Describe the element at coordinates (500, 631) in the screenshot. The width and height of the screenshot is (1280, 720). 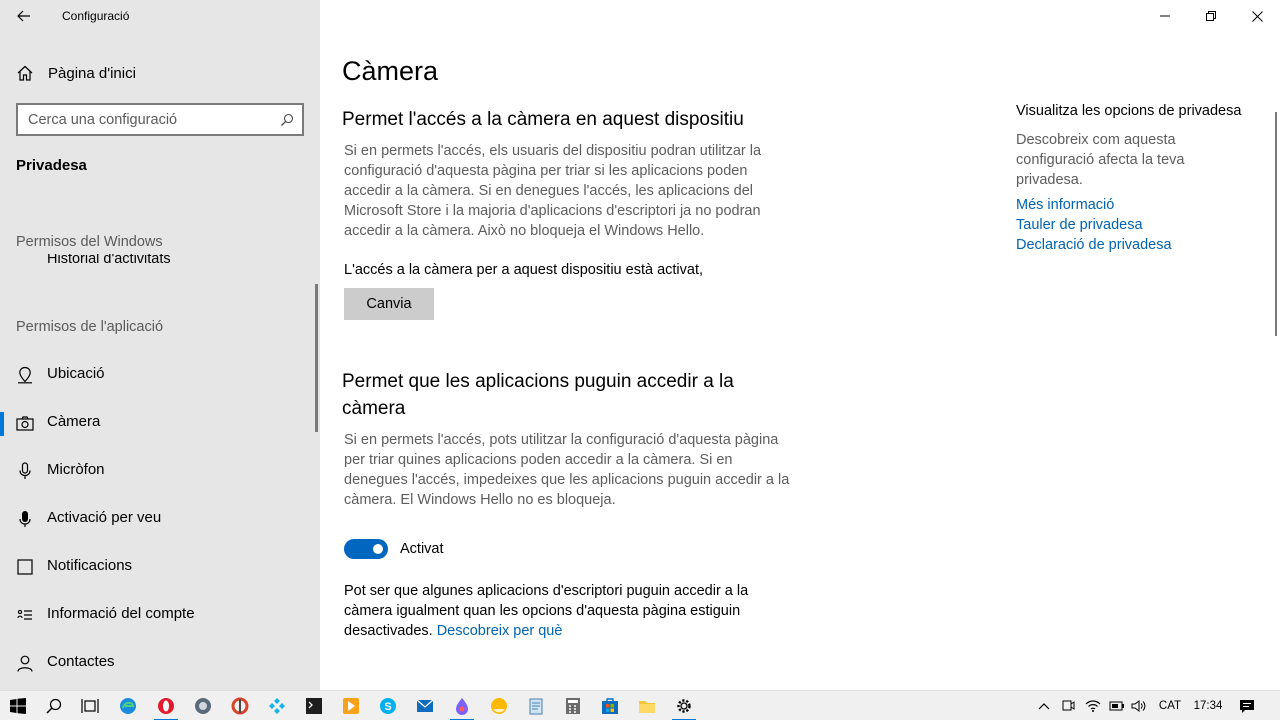
I see `learn-why-link: Descobreix per què` at that location.